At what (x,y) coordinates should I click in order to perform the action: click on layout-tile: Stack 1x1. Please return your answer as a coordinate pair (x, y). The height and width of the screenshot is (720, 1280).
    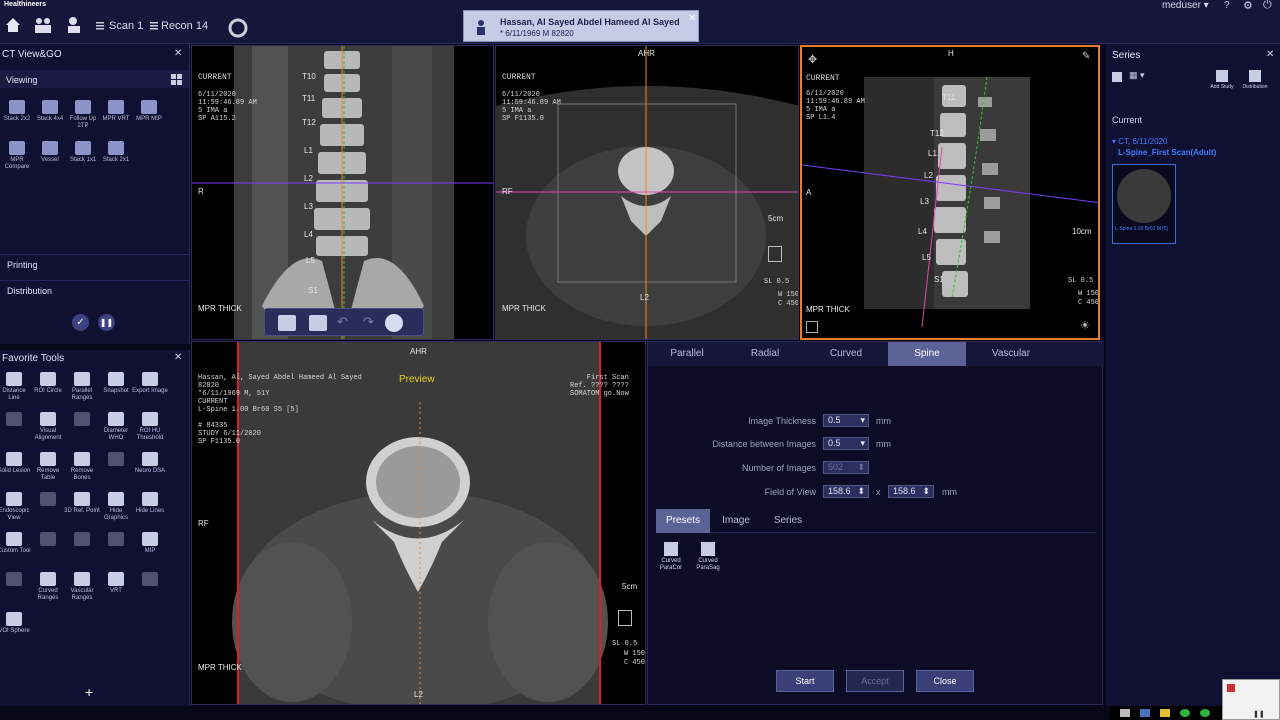
    Looking at the image, I should click on (83, 152).